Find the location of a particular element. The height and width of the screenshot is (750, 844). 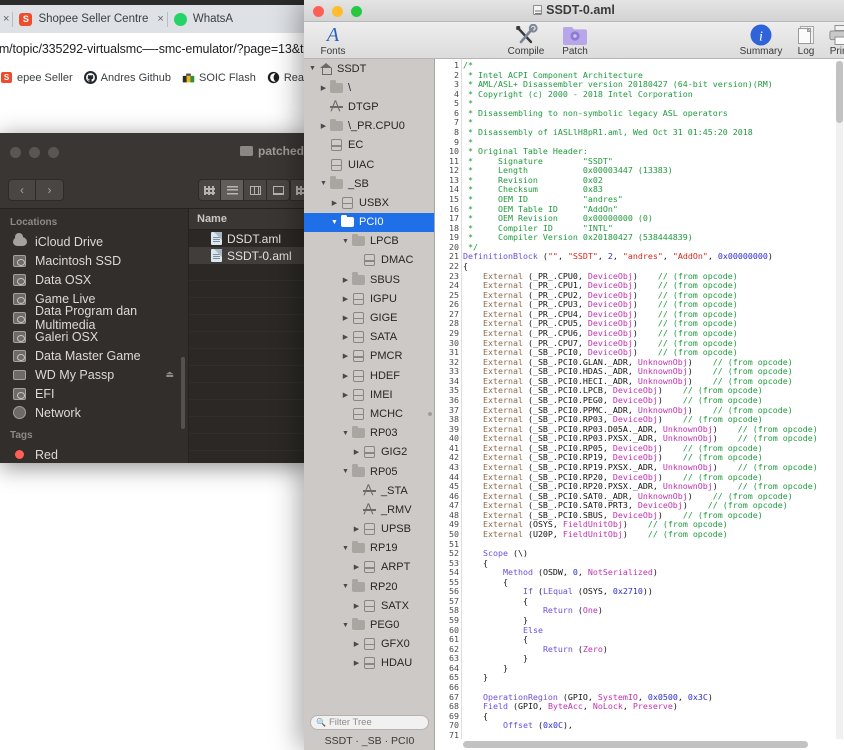

tree-node-hdef: ▶ HDEF is located at coordinates (369, 375).